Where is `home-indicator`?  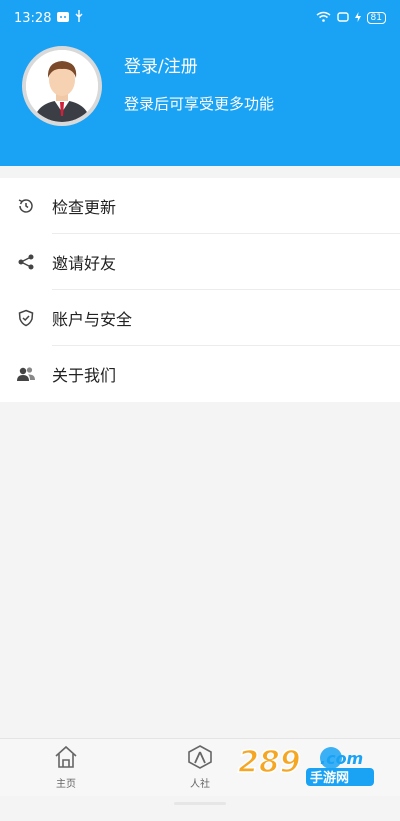 home-indicator is located at coordinates (200, 803).